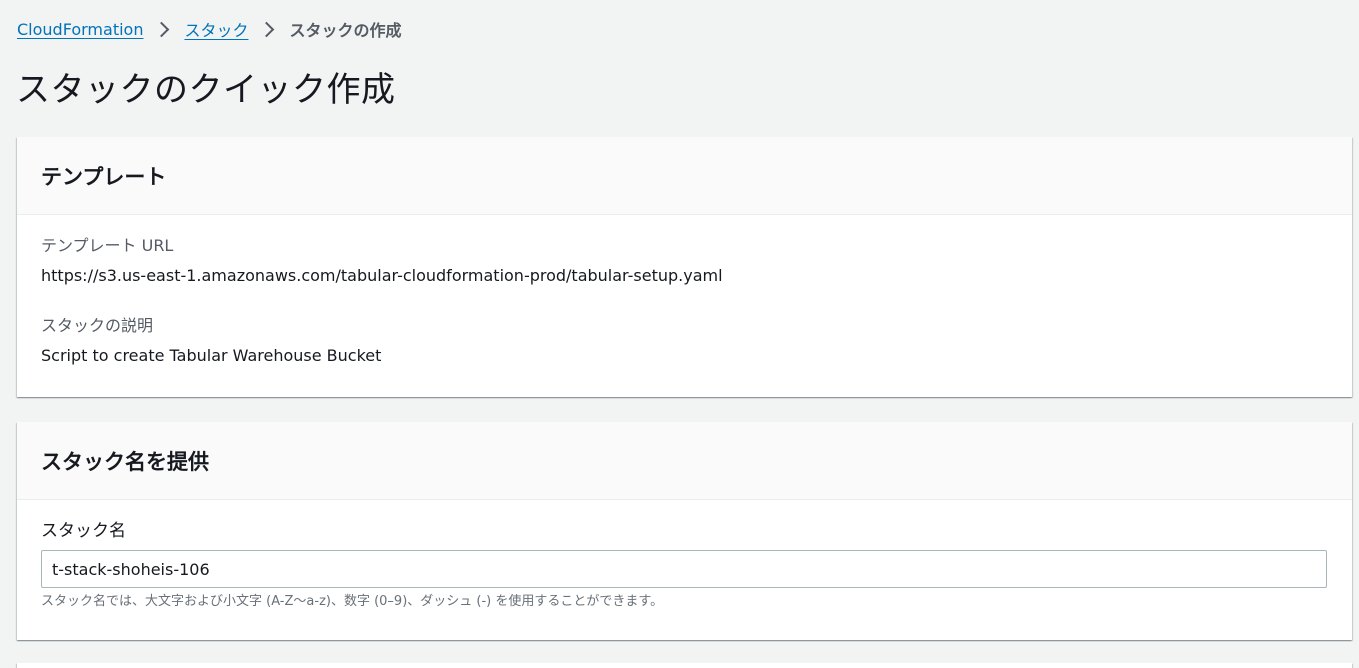 The image size is (1359, 668). I want to click on stack-name-panel-header: スタック名を提供, so click(684, 461).